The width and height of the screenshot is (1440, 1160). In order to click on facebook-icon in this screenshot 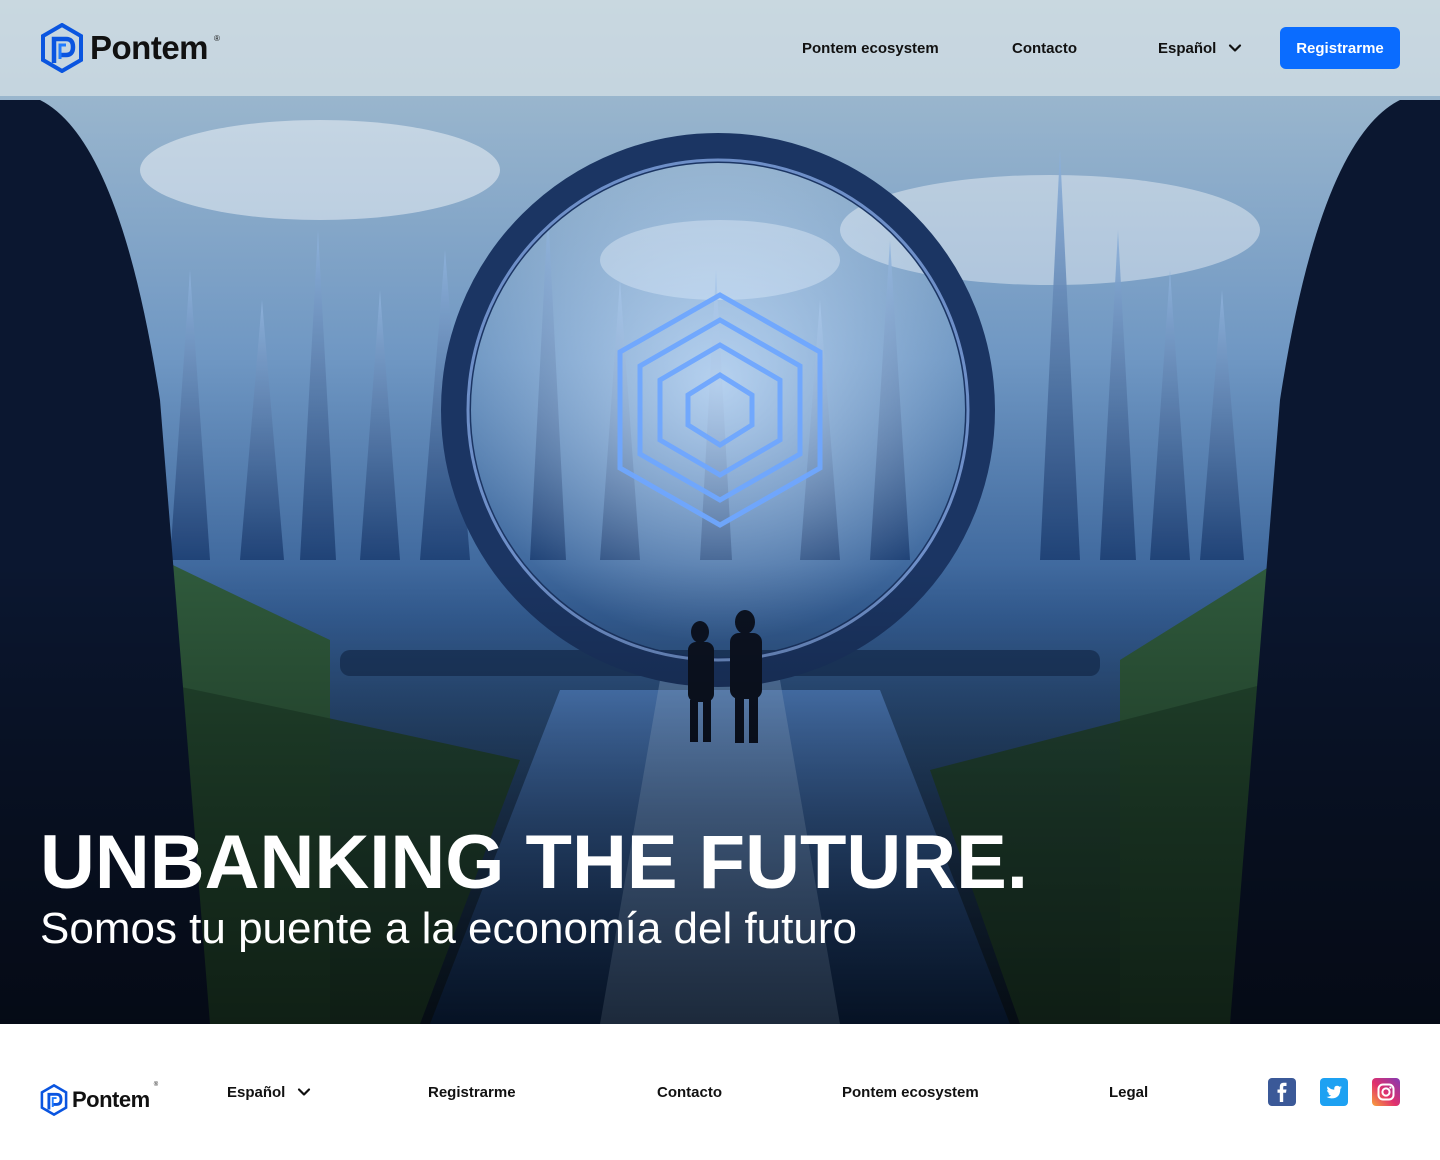, I will do `click(1282, 1092)`.